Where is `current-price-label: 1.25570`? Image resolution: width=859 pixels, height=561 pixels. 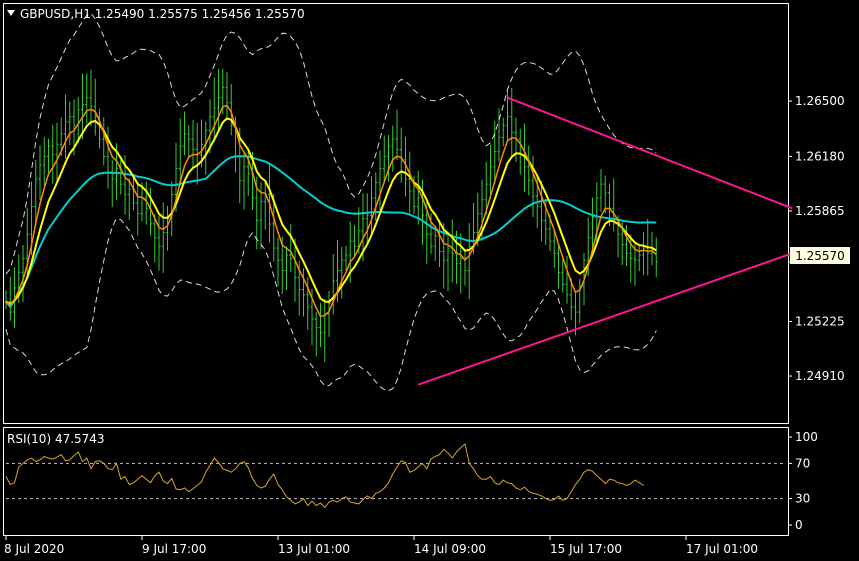 current-price-label: 1.25570 is located at coordinates (820, 256).